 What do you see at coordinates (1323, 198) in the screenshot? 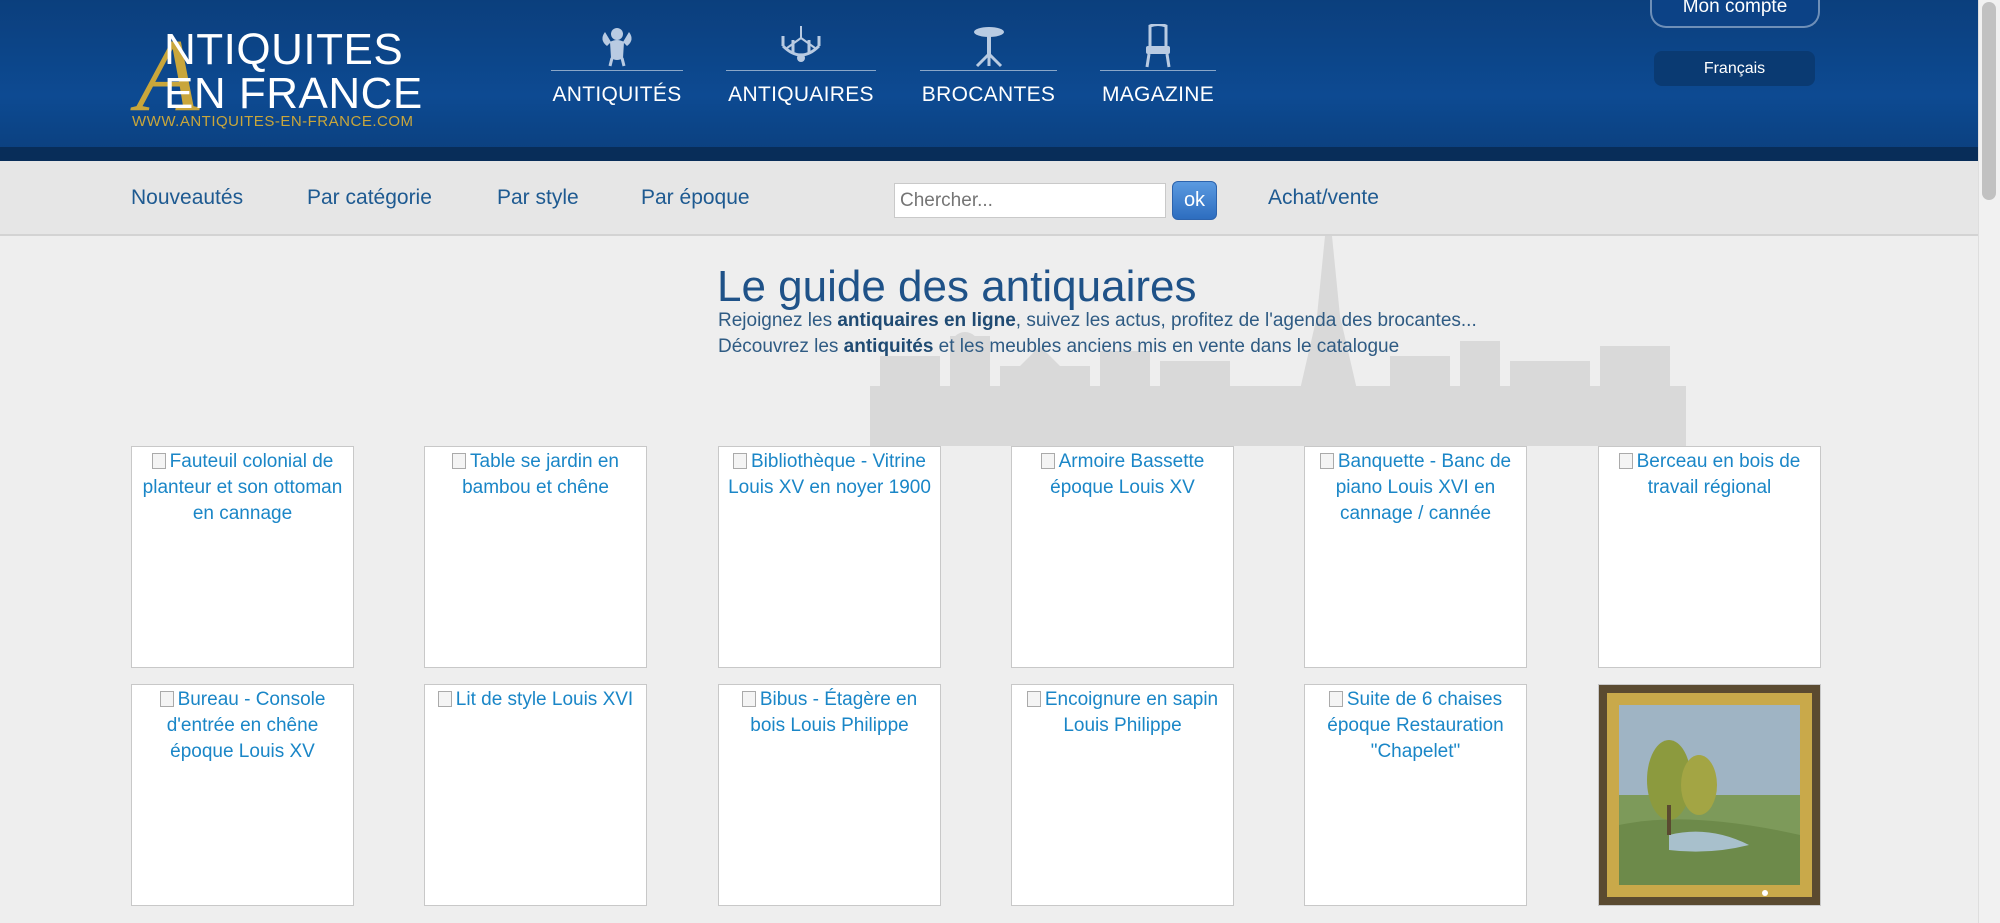
I see `subnav-achat-vente: Achat/vente` at bounding box center [1323, 198].